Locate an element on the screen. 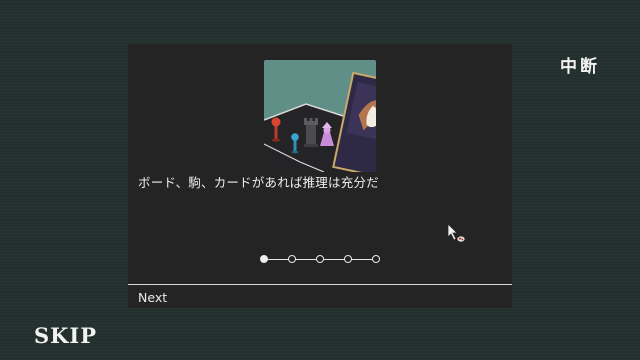 This screenshot has height=360, width=640. next-button: Next is located at coordinates (152, 298).